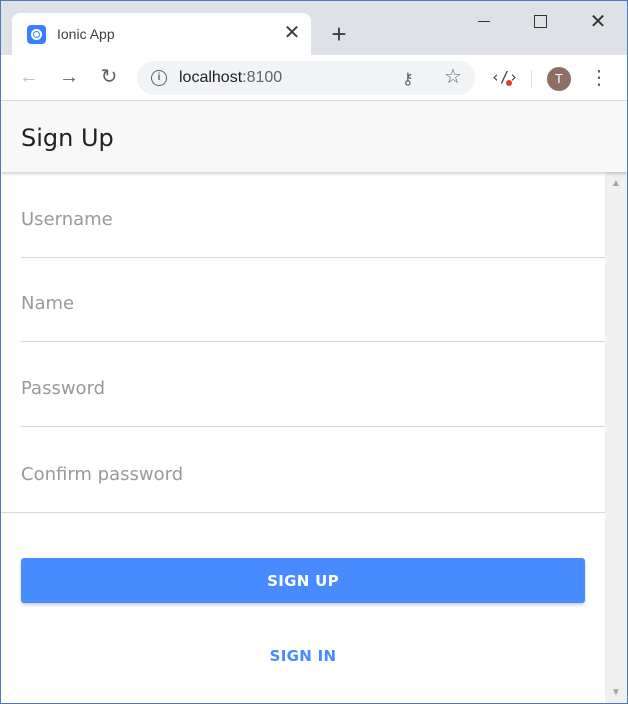 Image resolution: width=628 pixels, height=704 pixels. Describe the element at coordinates (313, 303) in the screenshot. I see `name-input` at that location.